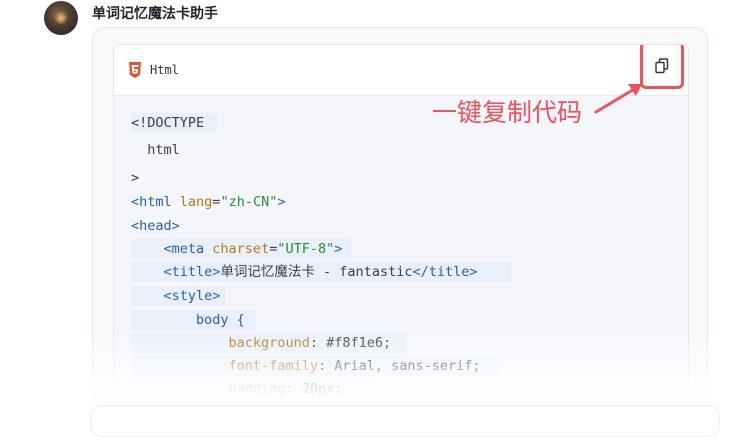 The height and width of the screenshot is (437, 747). I want to click on code-line: html, so click(155, 150).